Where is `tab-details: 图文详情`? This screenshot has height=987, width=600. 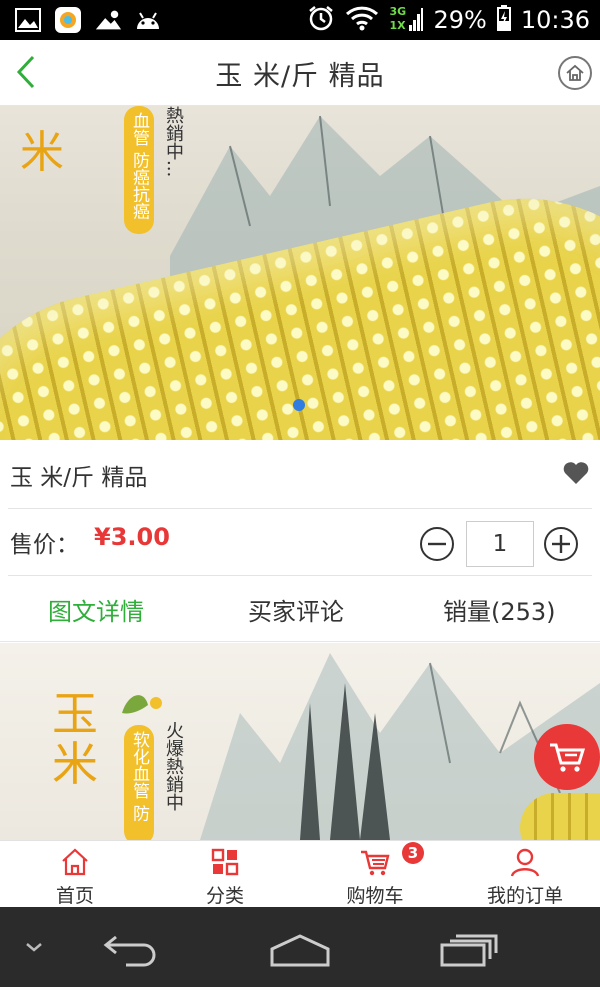
tab-details: 图文详情 is located at coordinates (96, 609).